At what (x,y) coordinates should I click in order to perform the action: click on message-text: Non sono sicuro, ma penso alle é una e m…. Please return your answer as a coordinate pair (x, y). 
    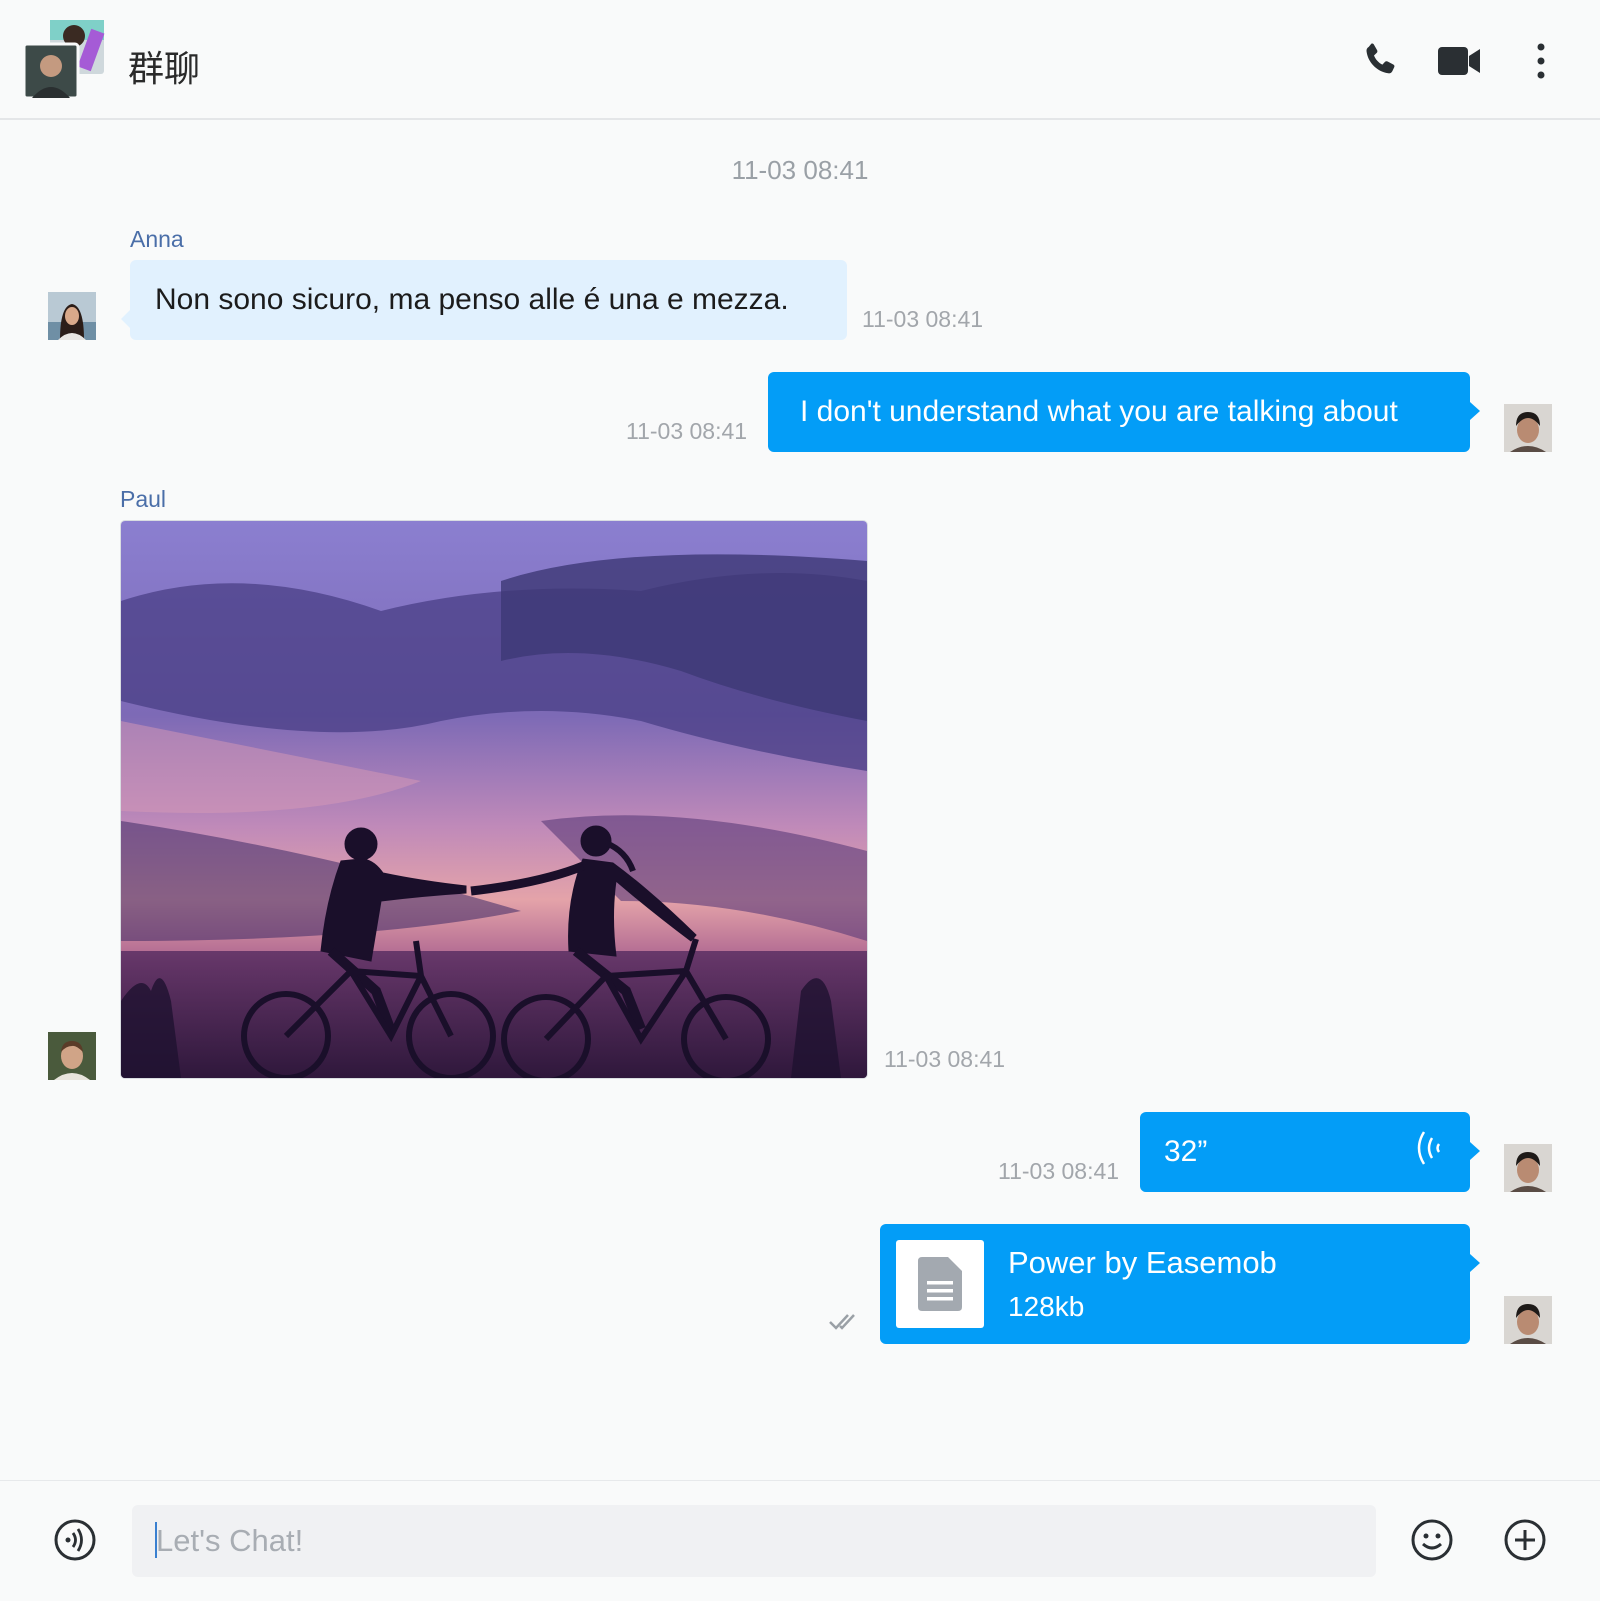
    Looking at the image, I should click on (472, 299).